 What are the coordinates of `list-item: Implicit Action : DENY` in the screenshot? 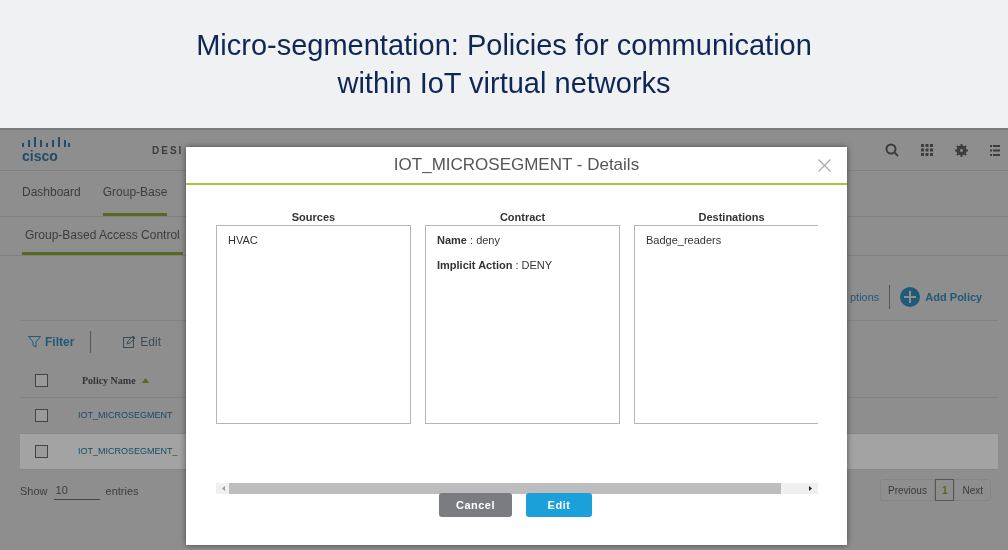 It's located at (495, 265).